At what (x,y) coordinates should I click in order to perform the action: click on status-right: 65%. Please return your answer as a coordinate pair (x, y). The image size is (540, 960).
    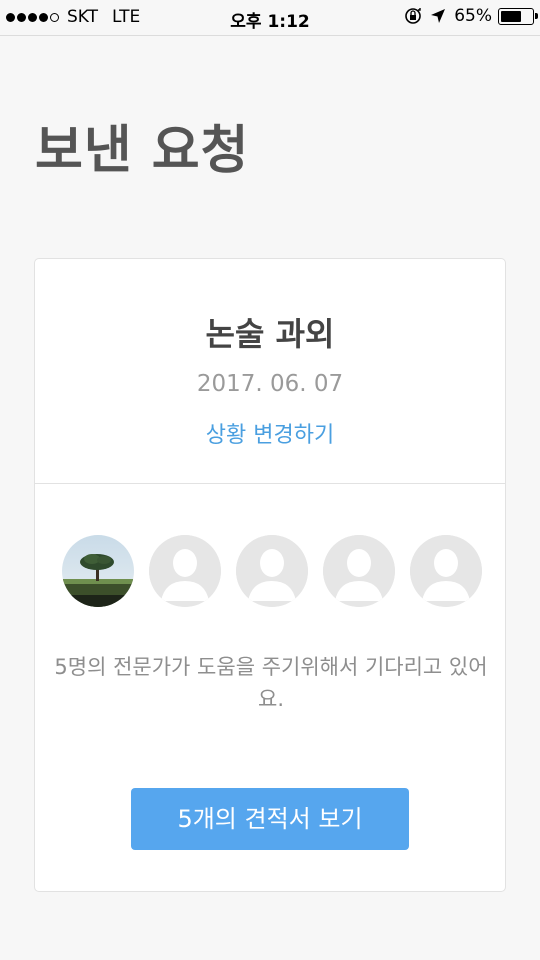
    Looking at the image, I should click on (471, 16).